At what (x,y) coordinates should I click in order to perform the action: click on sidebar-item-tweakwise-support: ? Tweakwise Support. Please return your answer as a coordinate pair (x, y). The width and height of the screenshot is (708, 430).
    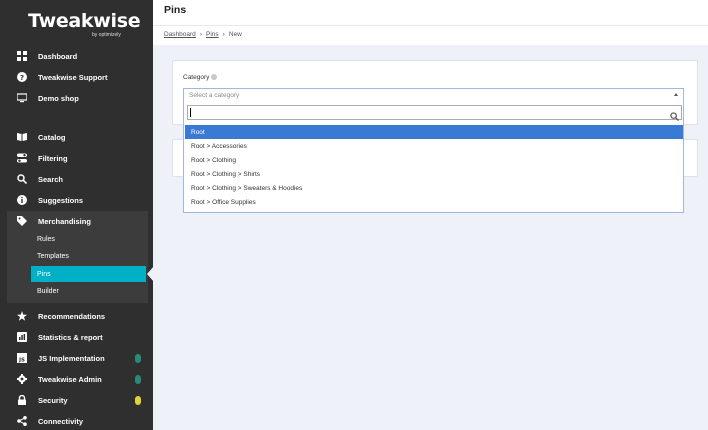
    Looking at the image, I should click on (76, 77).